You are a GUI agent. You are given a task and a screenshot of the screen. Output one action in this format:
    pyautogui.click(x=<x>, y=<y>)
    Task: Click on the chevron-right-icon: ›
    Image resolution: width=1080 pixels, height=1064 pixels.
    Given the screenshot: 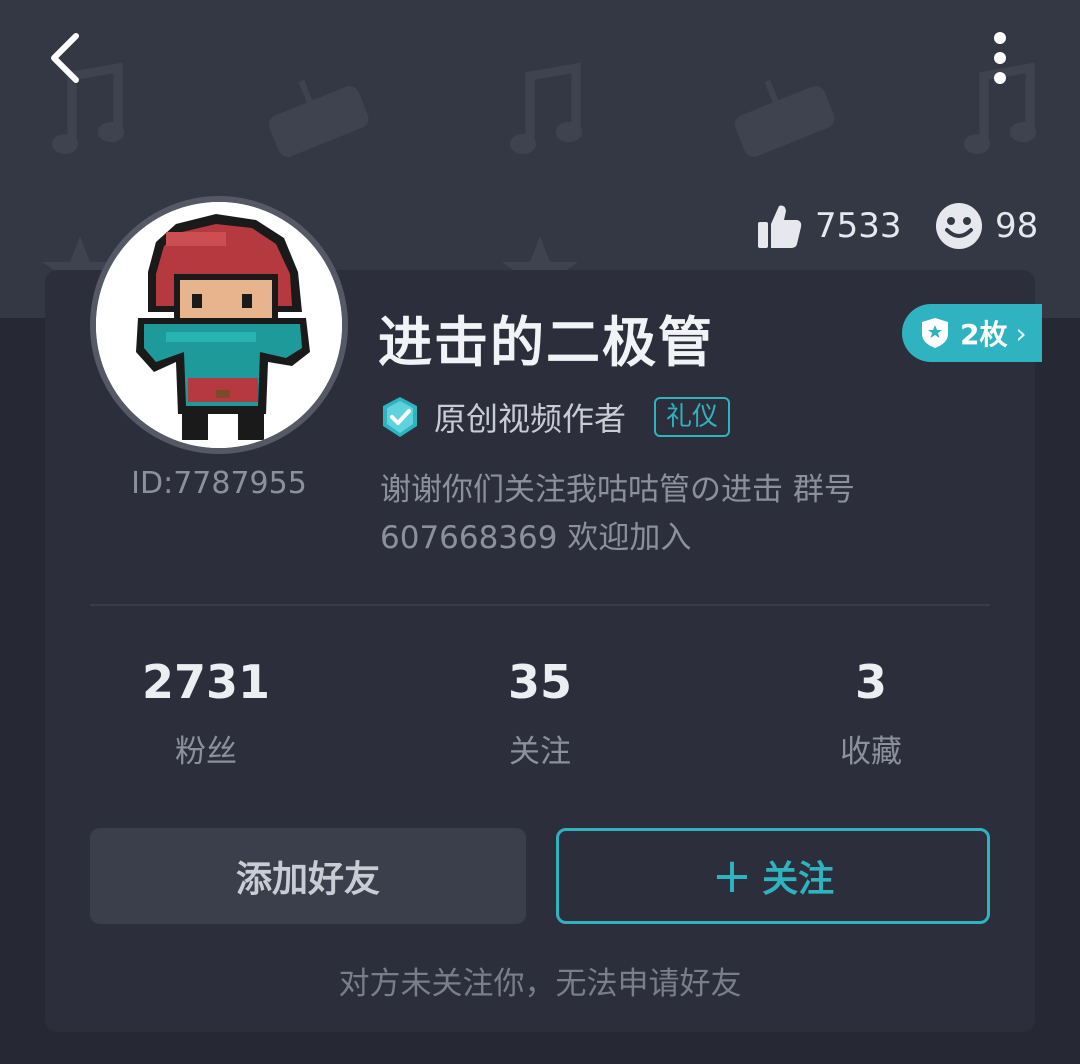 What is the action you would take?
    pyautogui.click(x=1021, y=333)
    